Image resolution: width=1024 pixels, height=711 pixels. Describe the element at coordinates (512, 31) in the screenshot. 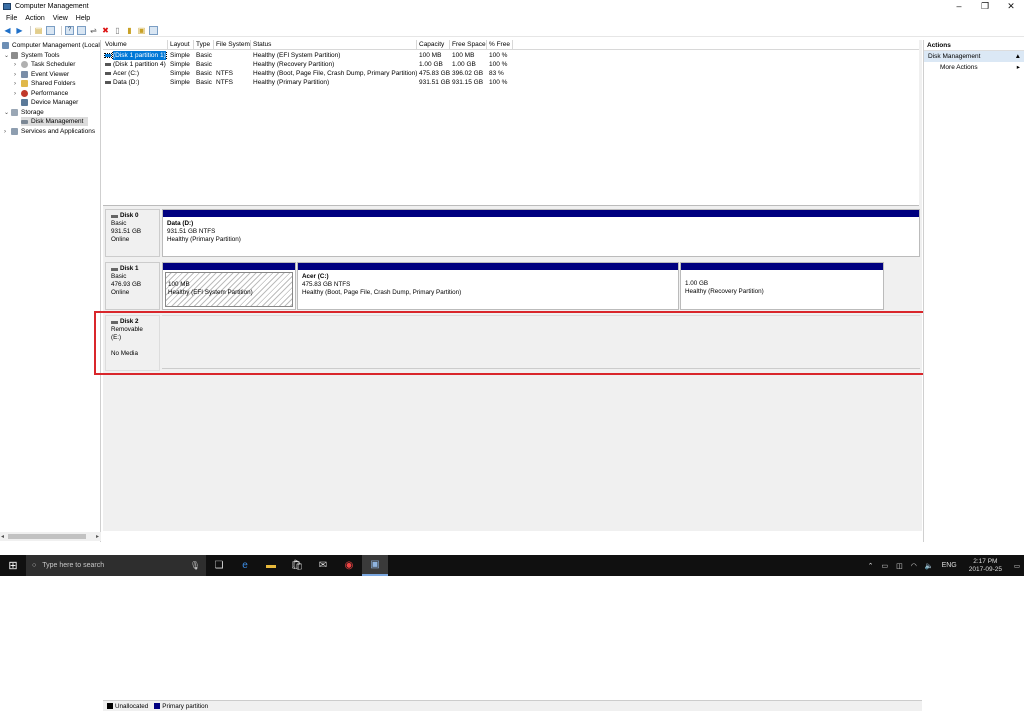

I see `toolbar: ◀ ▶ ▤ ? ⇌ ✖ ▯ ▮ ▣` at that location.